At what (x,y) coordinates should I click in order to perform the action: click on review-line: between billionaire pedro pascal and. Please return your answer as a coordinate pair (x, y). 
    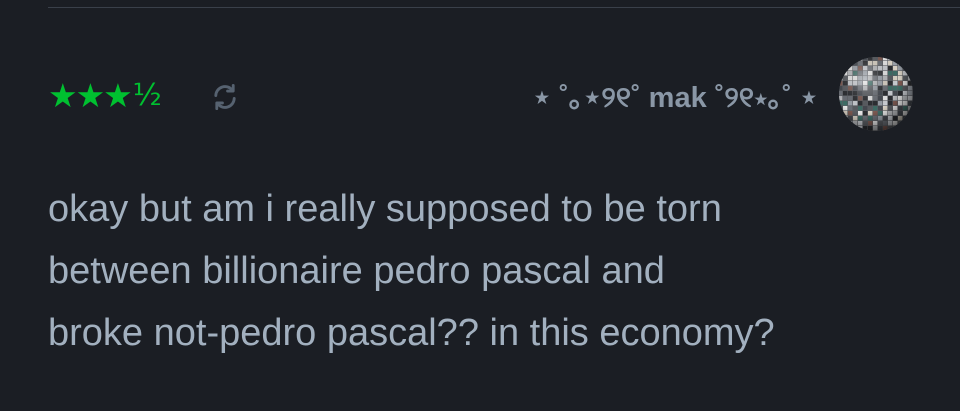
    Looking at the image, I should click on (356, 271).